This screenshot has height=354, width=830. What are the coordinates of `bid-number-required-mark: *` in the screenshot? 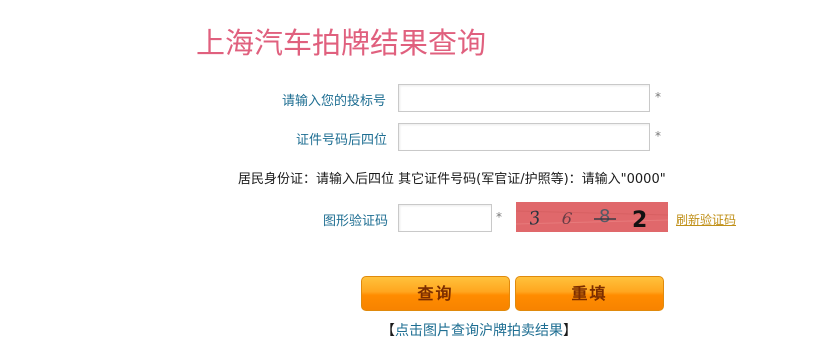 It's located at (658, 97).